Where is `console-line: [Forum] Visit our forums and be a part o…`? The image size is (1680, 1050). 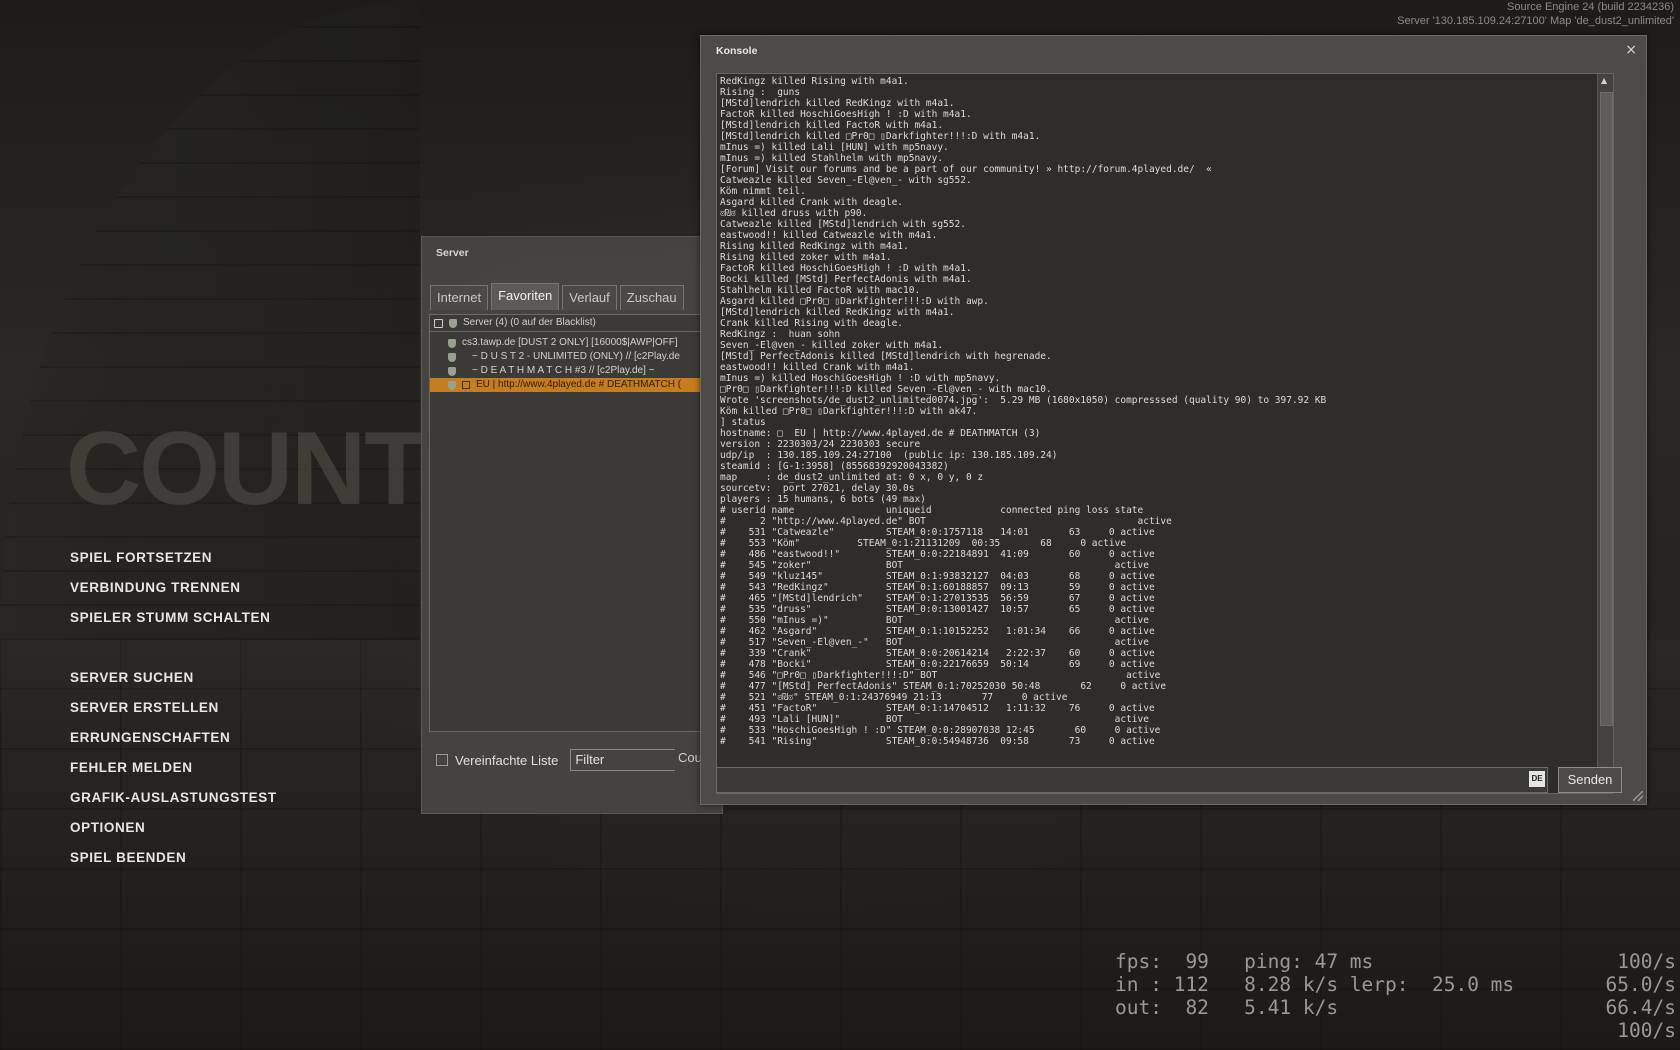 console-line: [Forum] Visit our forums and be a part o… is located at coordinates (966, 169).